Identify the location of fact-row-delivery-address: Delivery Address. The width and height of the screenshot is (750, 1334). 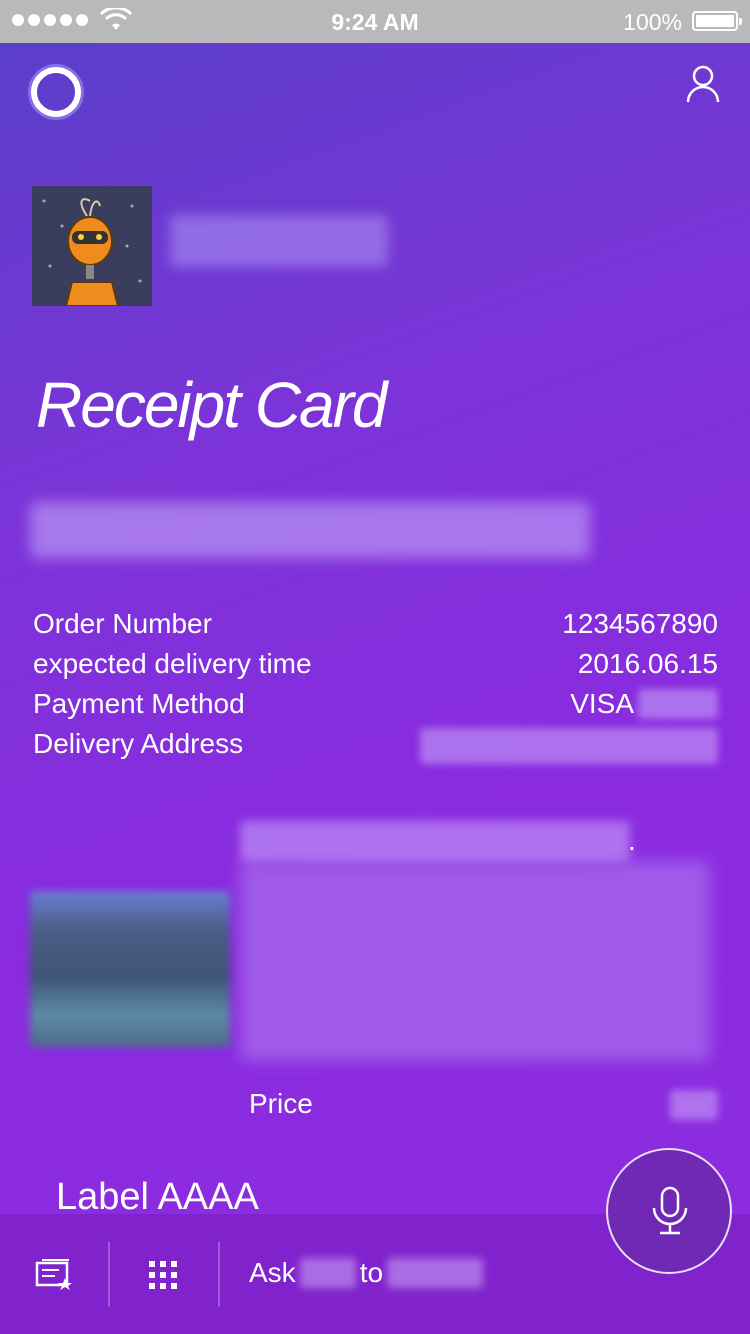
(375, 748).